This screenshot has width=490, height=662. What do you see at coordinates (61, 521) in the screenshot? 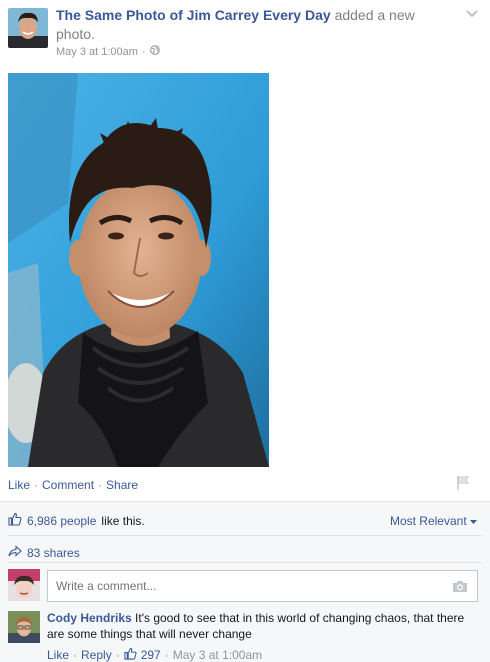
I see `likers-link: 6,986 people` at bounding box center [61, 521].